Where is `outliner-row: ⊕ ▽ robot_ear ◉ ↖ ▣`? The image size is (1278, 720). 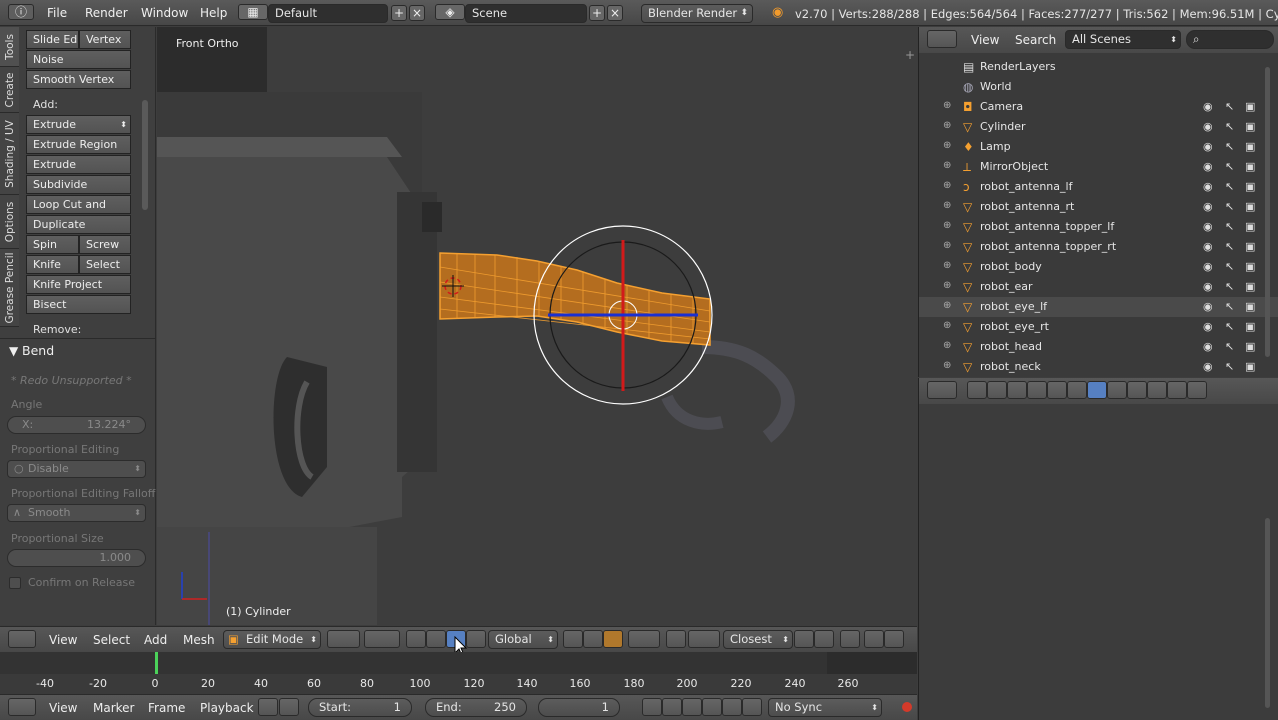 outliner-row: ⊕ ▽ robot_ear ◉ ↖ ▣ is located at coordinates (1098, 287).